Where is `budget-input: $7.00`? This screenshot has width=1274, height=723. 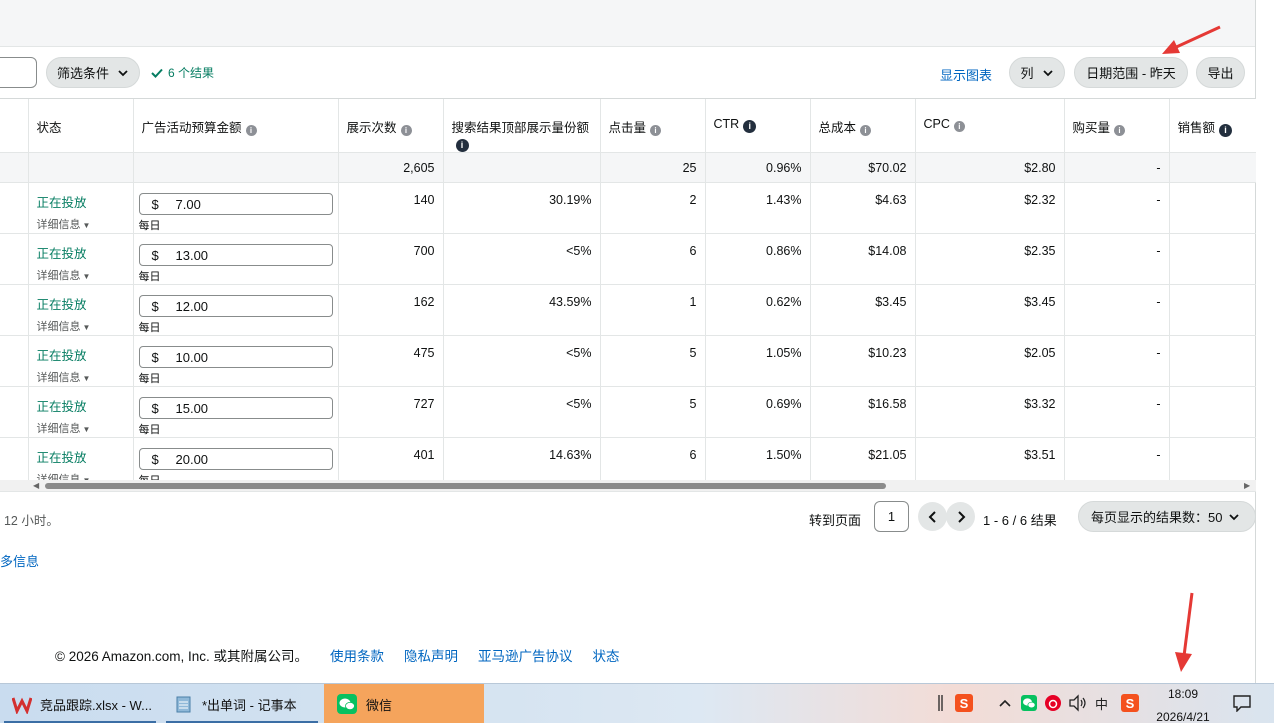 budget-input: $7.00 is located at coordinates (235, 204).